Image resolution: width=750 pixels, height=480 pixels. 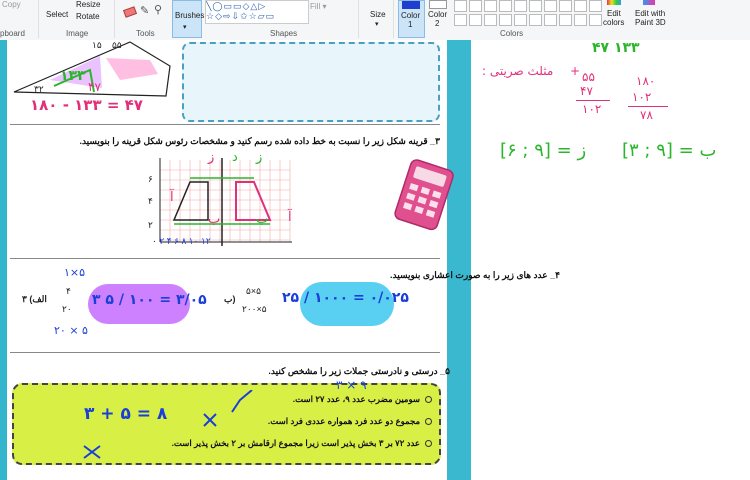 I want to click on color2-button: Color 2, so click(x=438, y=18).